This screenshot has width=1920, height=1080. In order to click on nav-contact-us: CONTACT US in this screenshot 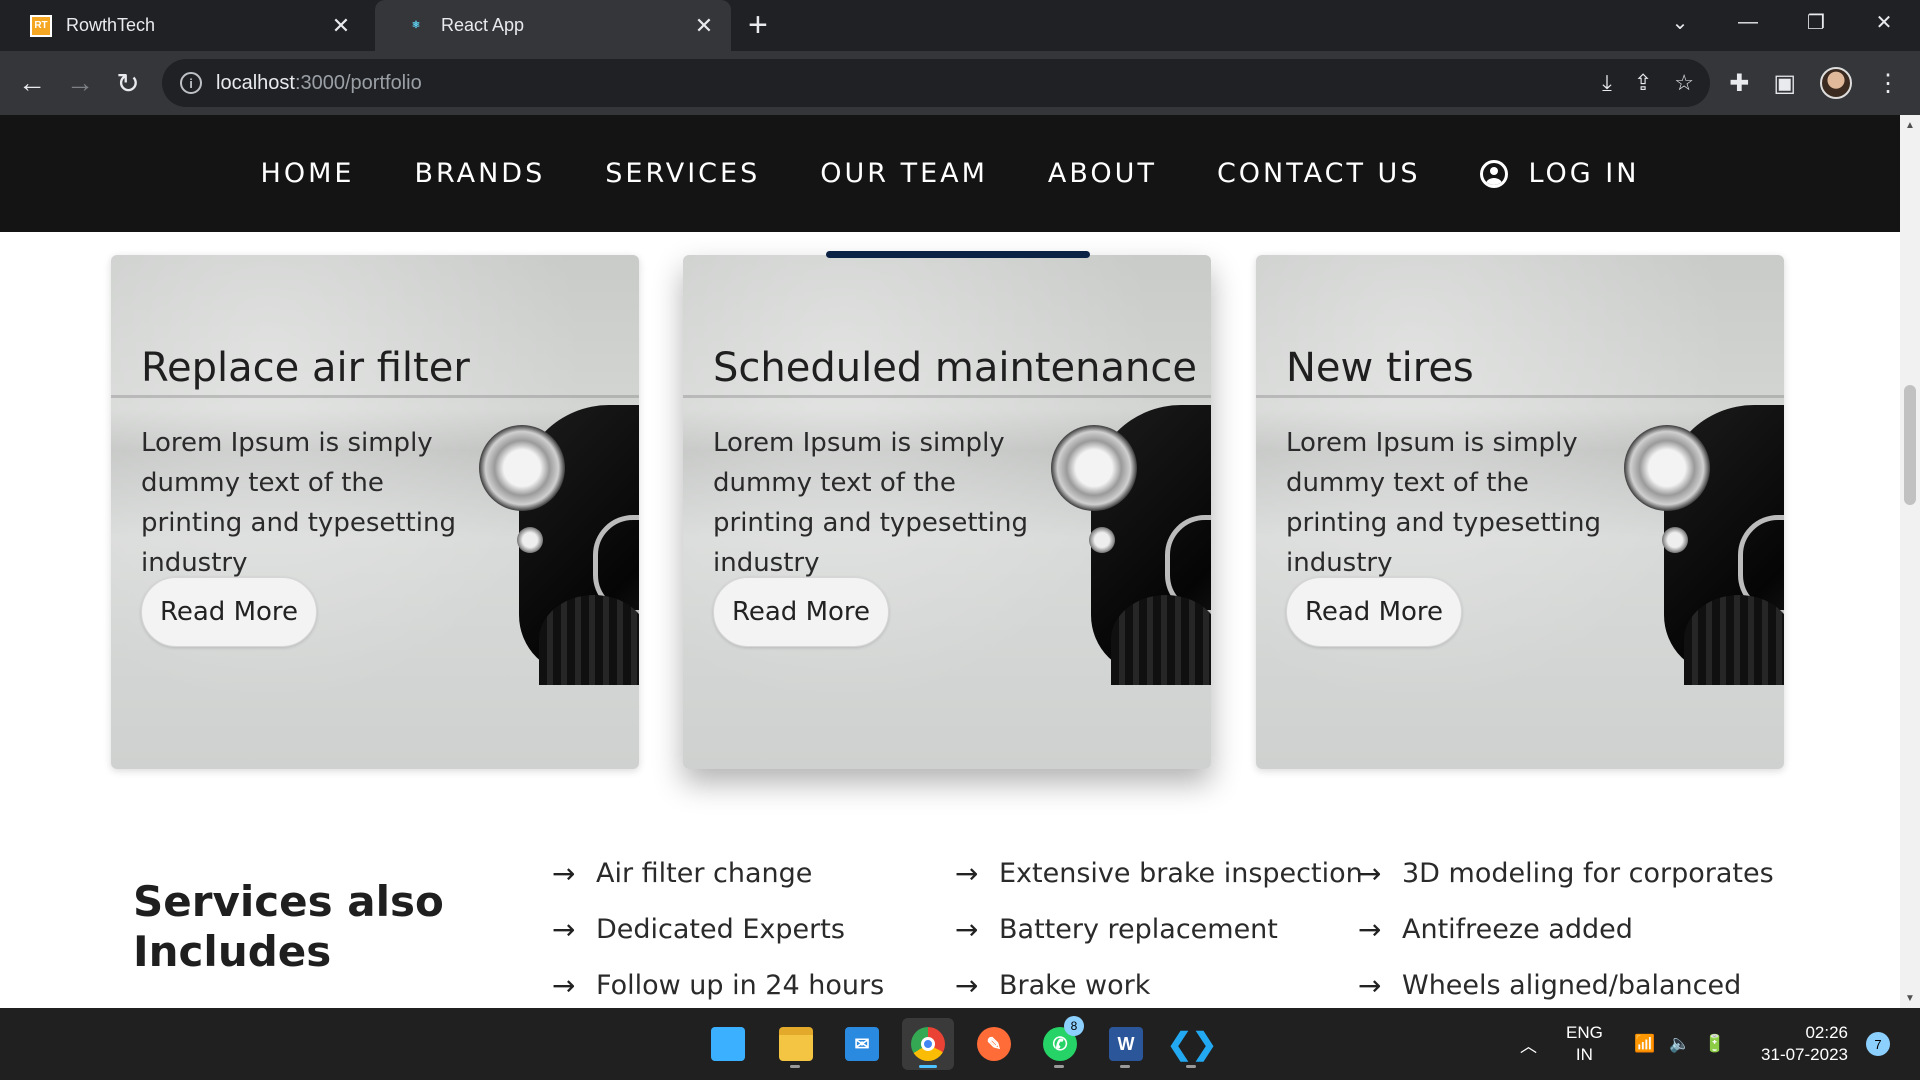, I will do `click(1319, 173)`.